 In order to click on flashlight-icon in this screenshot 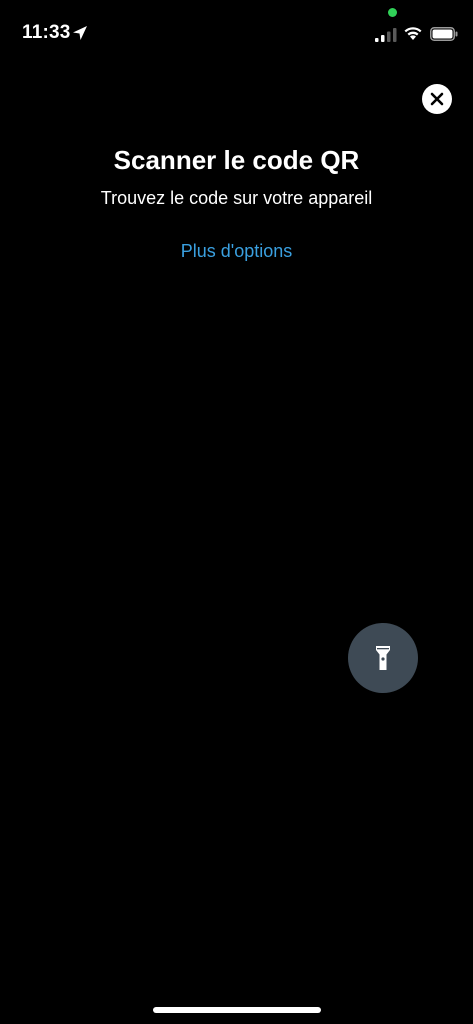, I will do `click(383, 658)`.